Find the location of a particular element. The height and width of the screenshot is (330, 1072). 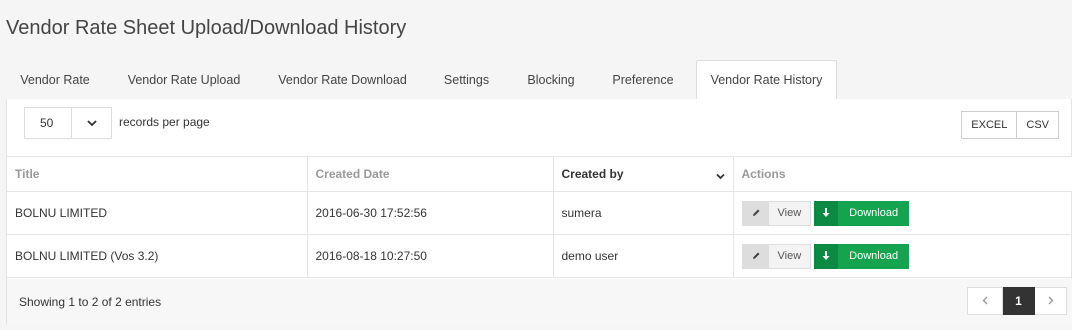

chevron-right-icon is located at coordinates (1051, 301).